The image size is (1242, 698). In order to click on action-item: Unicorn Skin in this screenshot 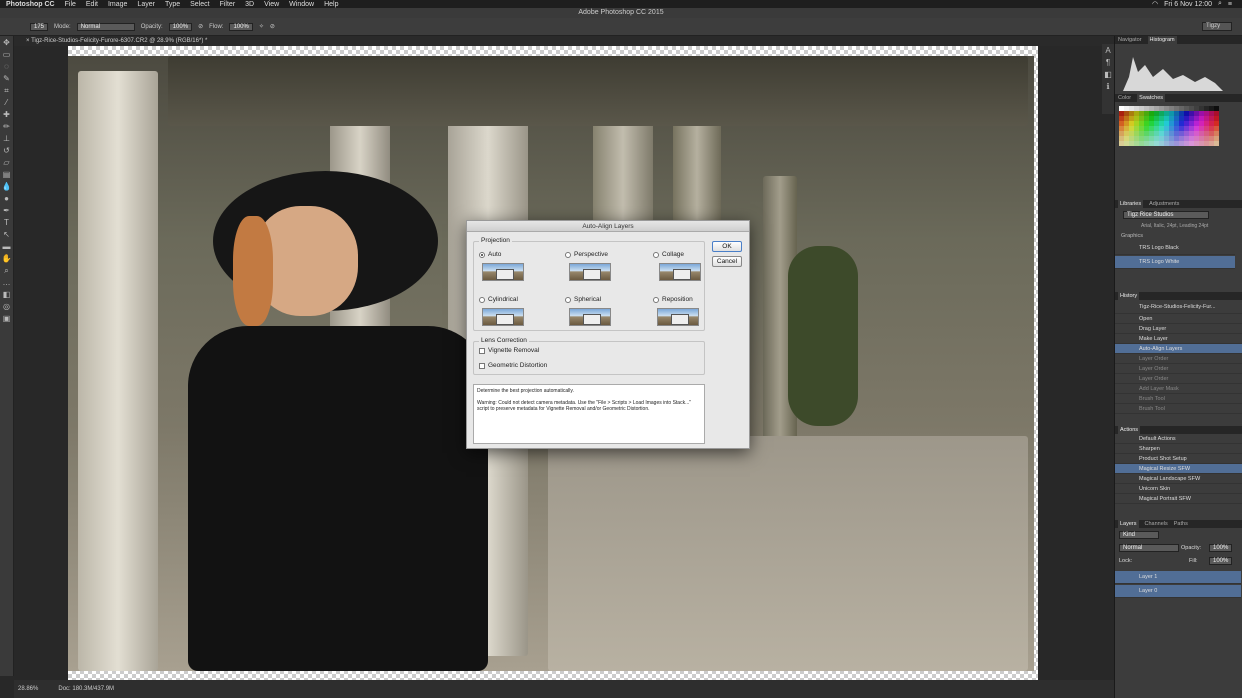, I will do `click(1178, 489)`.